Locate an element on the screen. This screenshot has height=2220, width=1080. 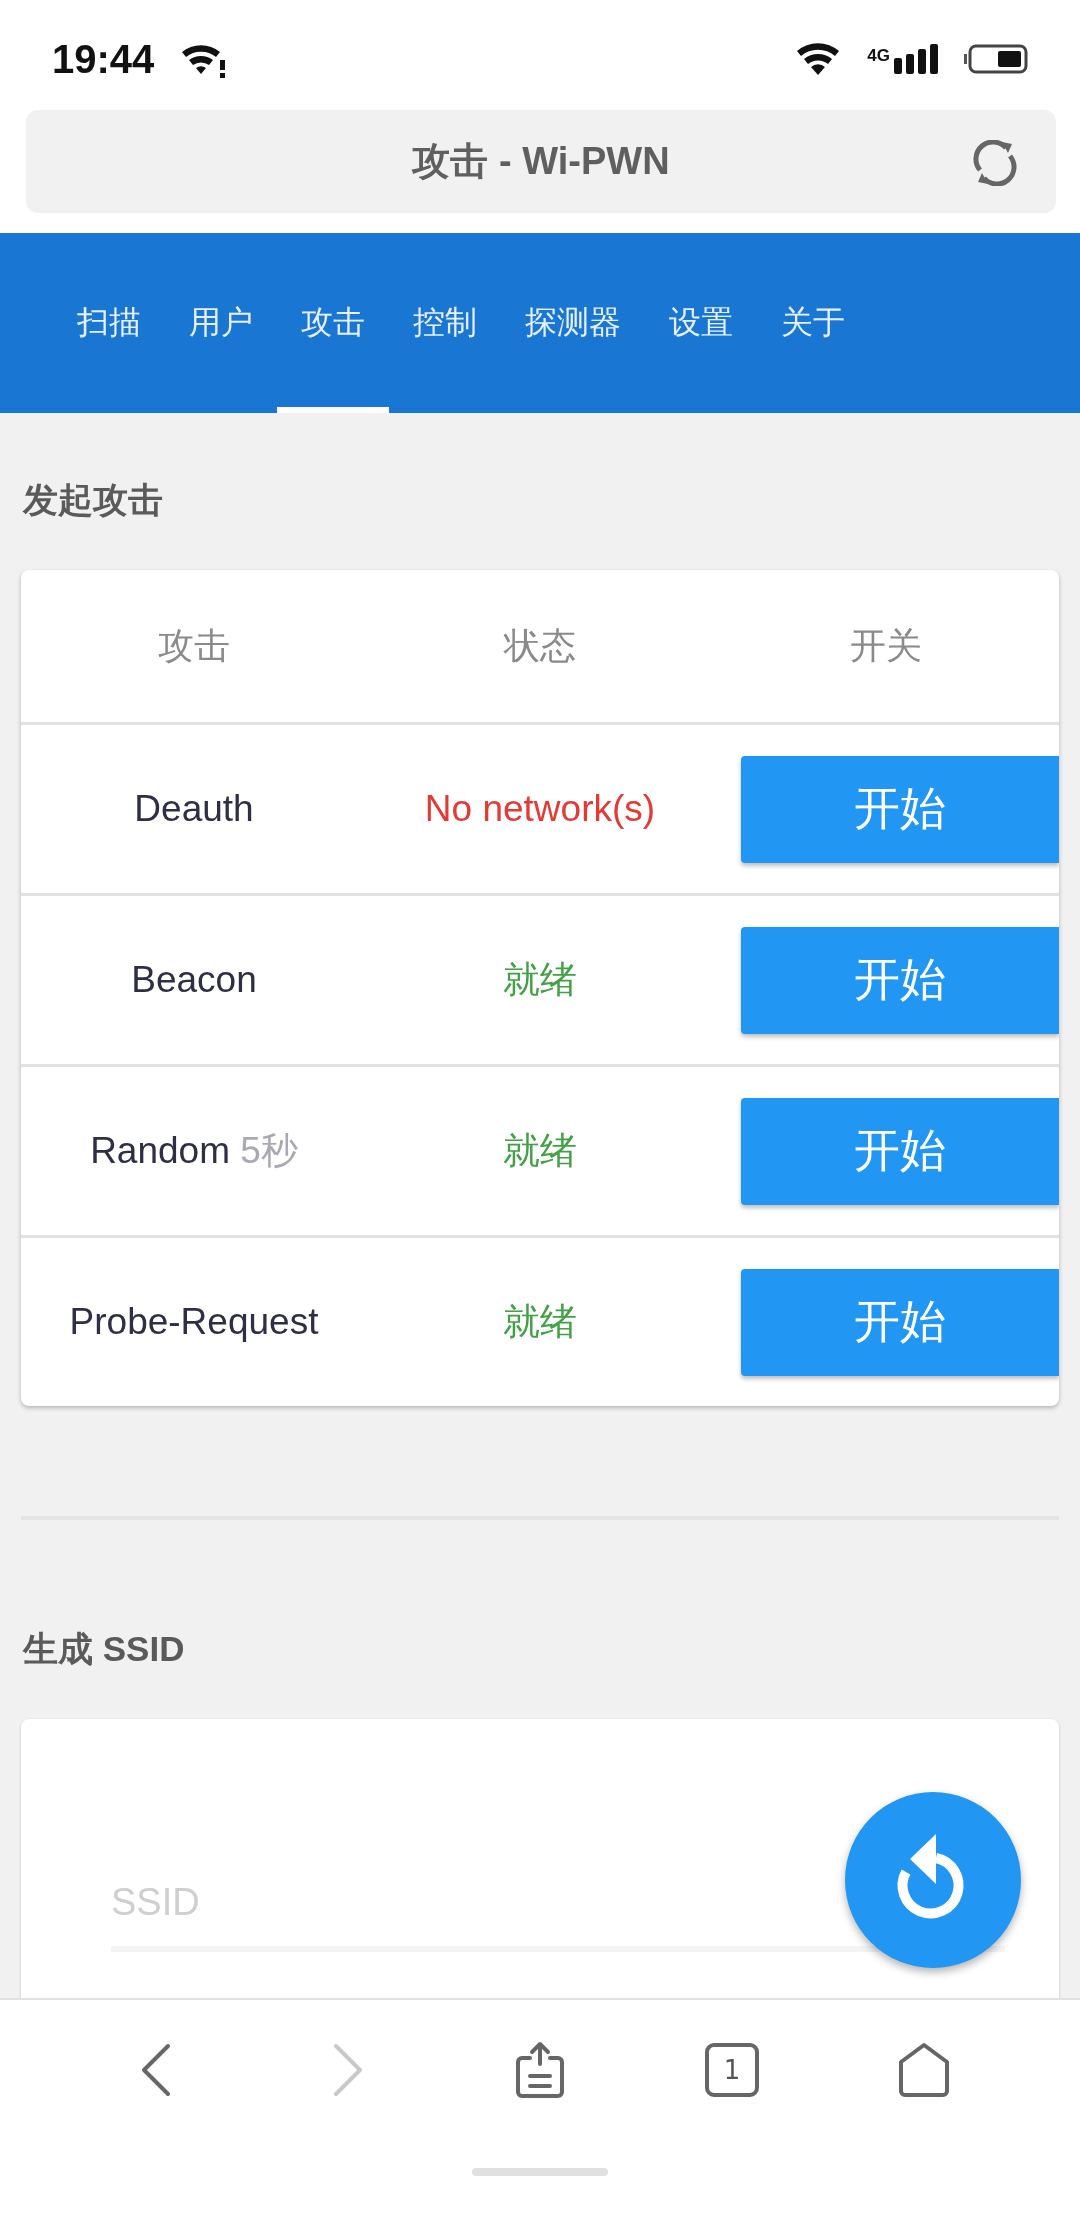
attack-name: Probe-Request is located at coordinates (194, 1322).